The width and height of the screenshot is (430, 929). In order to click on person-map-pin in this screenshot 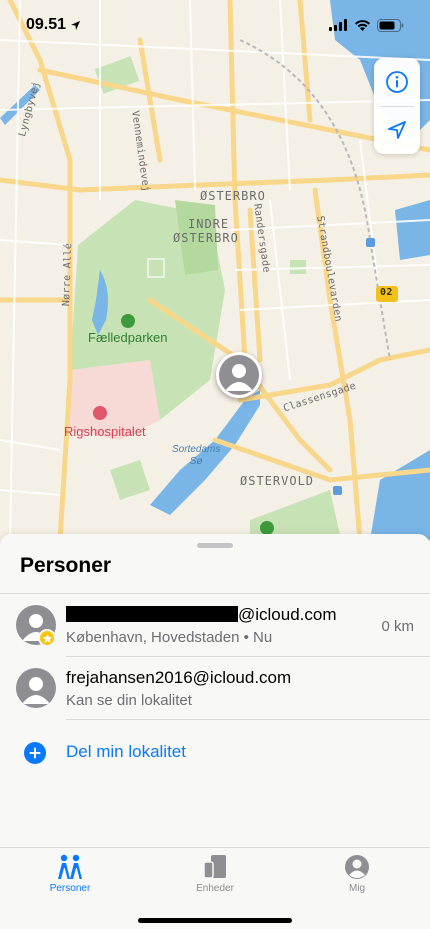, I will do `click(239, 375)`.